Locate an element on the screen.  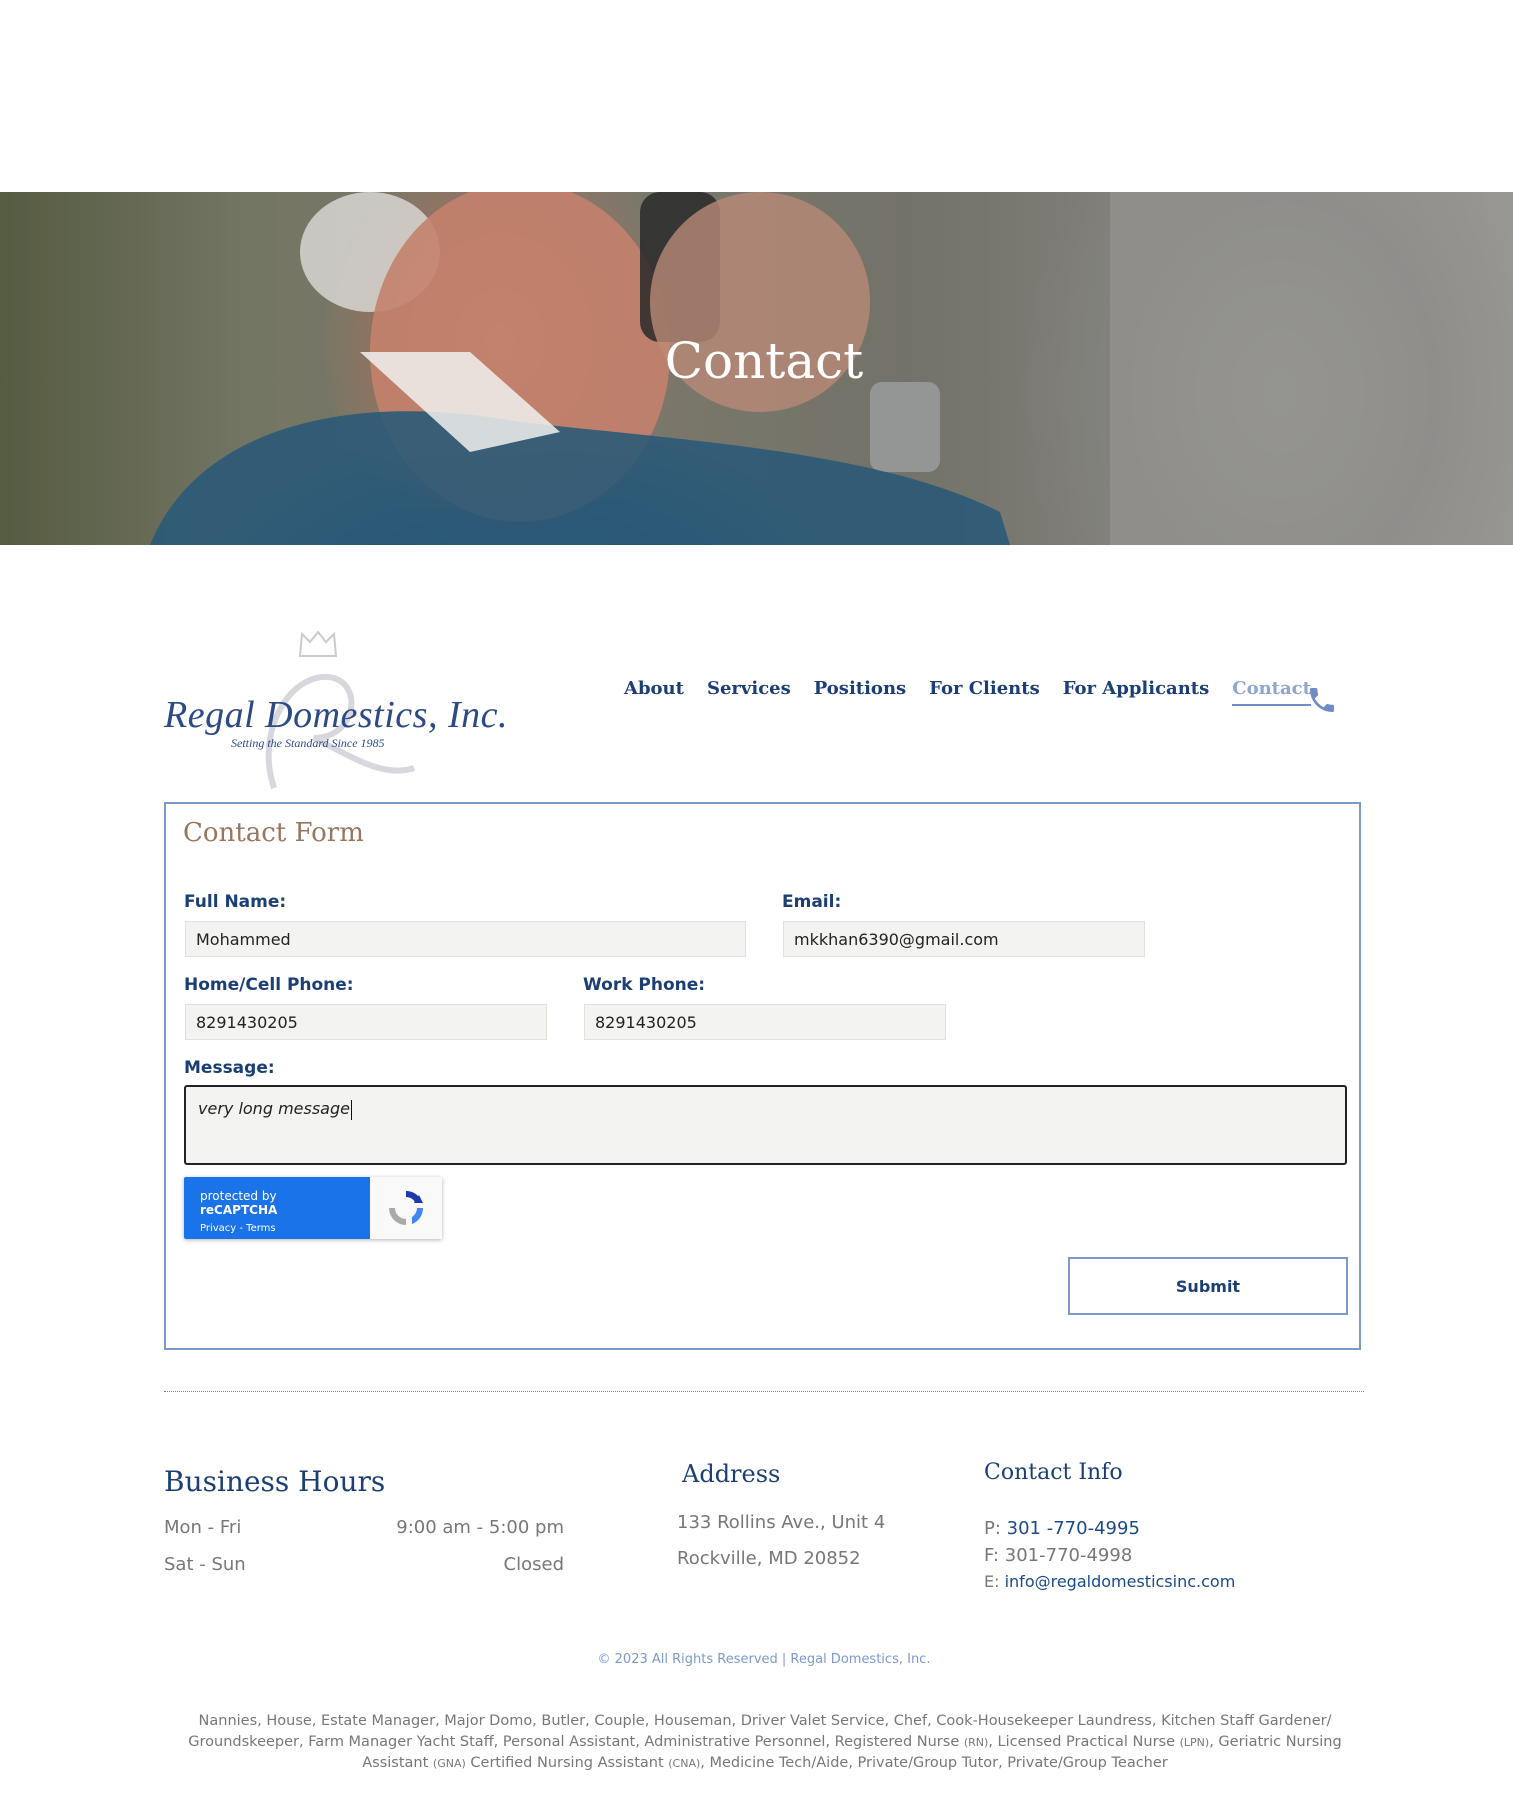
nav-contact: Contact is located at coordinates (1271, 692).